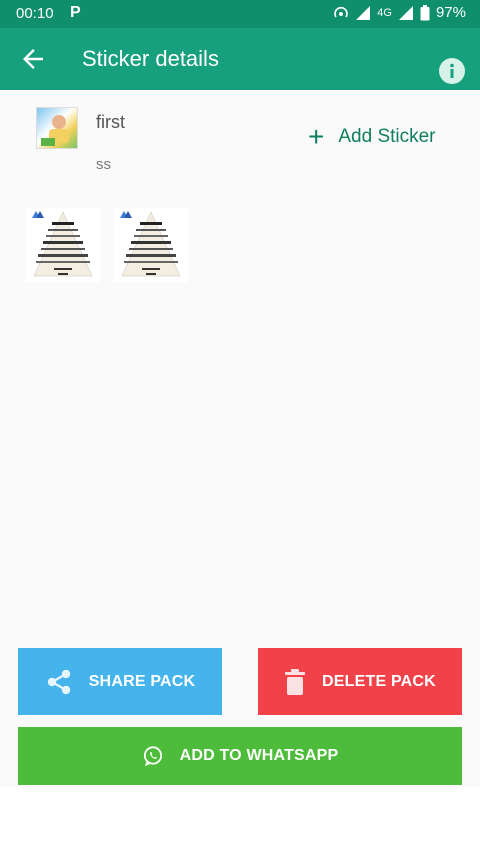 The image size is (480, 853). Describe the element at coordinates (240, 820) in the screenshot. I see `bottom-blank-area` at that location.